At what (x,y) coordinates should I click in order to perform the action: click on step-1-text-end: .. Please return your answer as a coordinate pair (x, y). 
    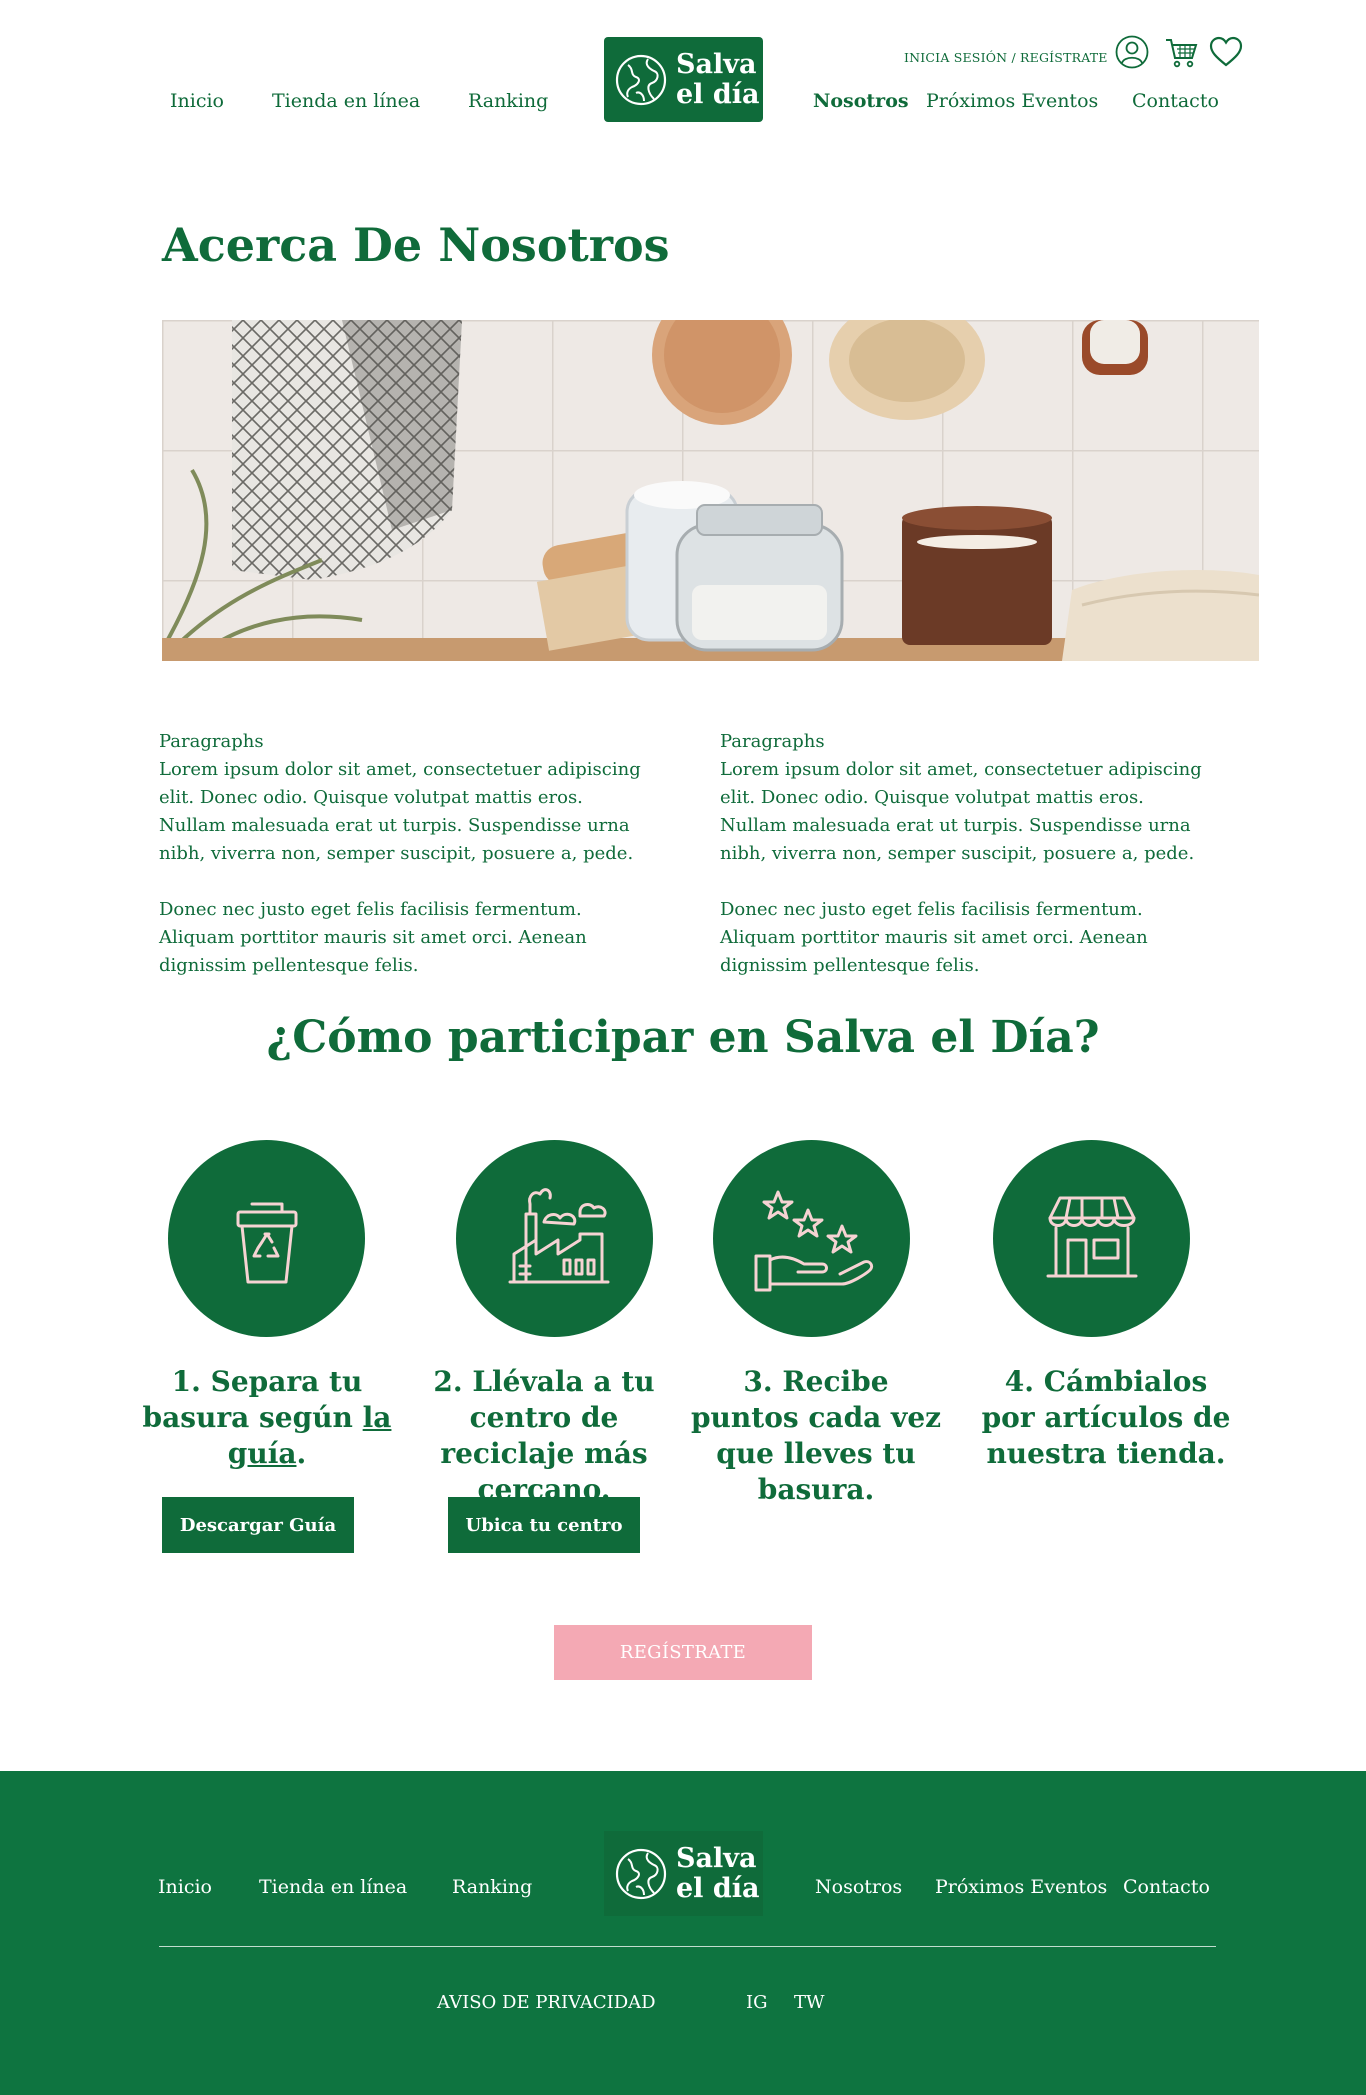
    Looking at the image, I should click on (301, 1453).